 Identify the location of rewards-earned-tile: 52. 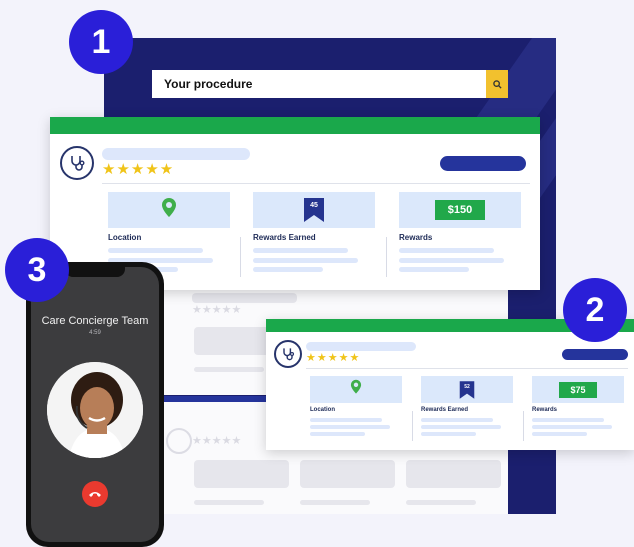
(467, 389).